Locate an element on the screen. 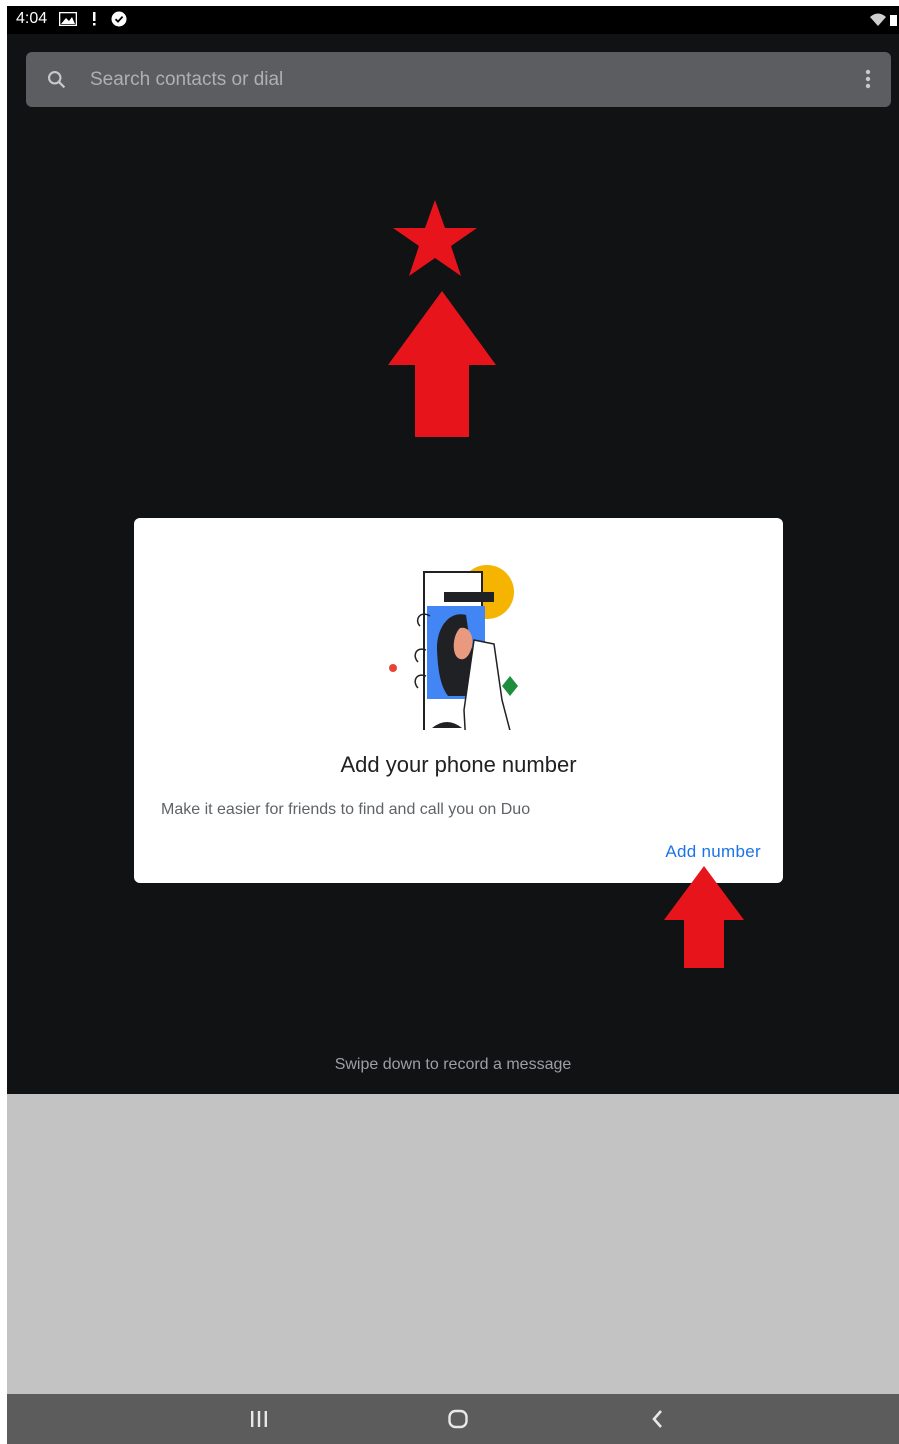 This screenshot has width=899, height=1444. alert-icon is located at coordinates (94, 21).